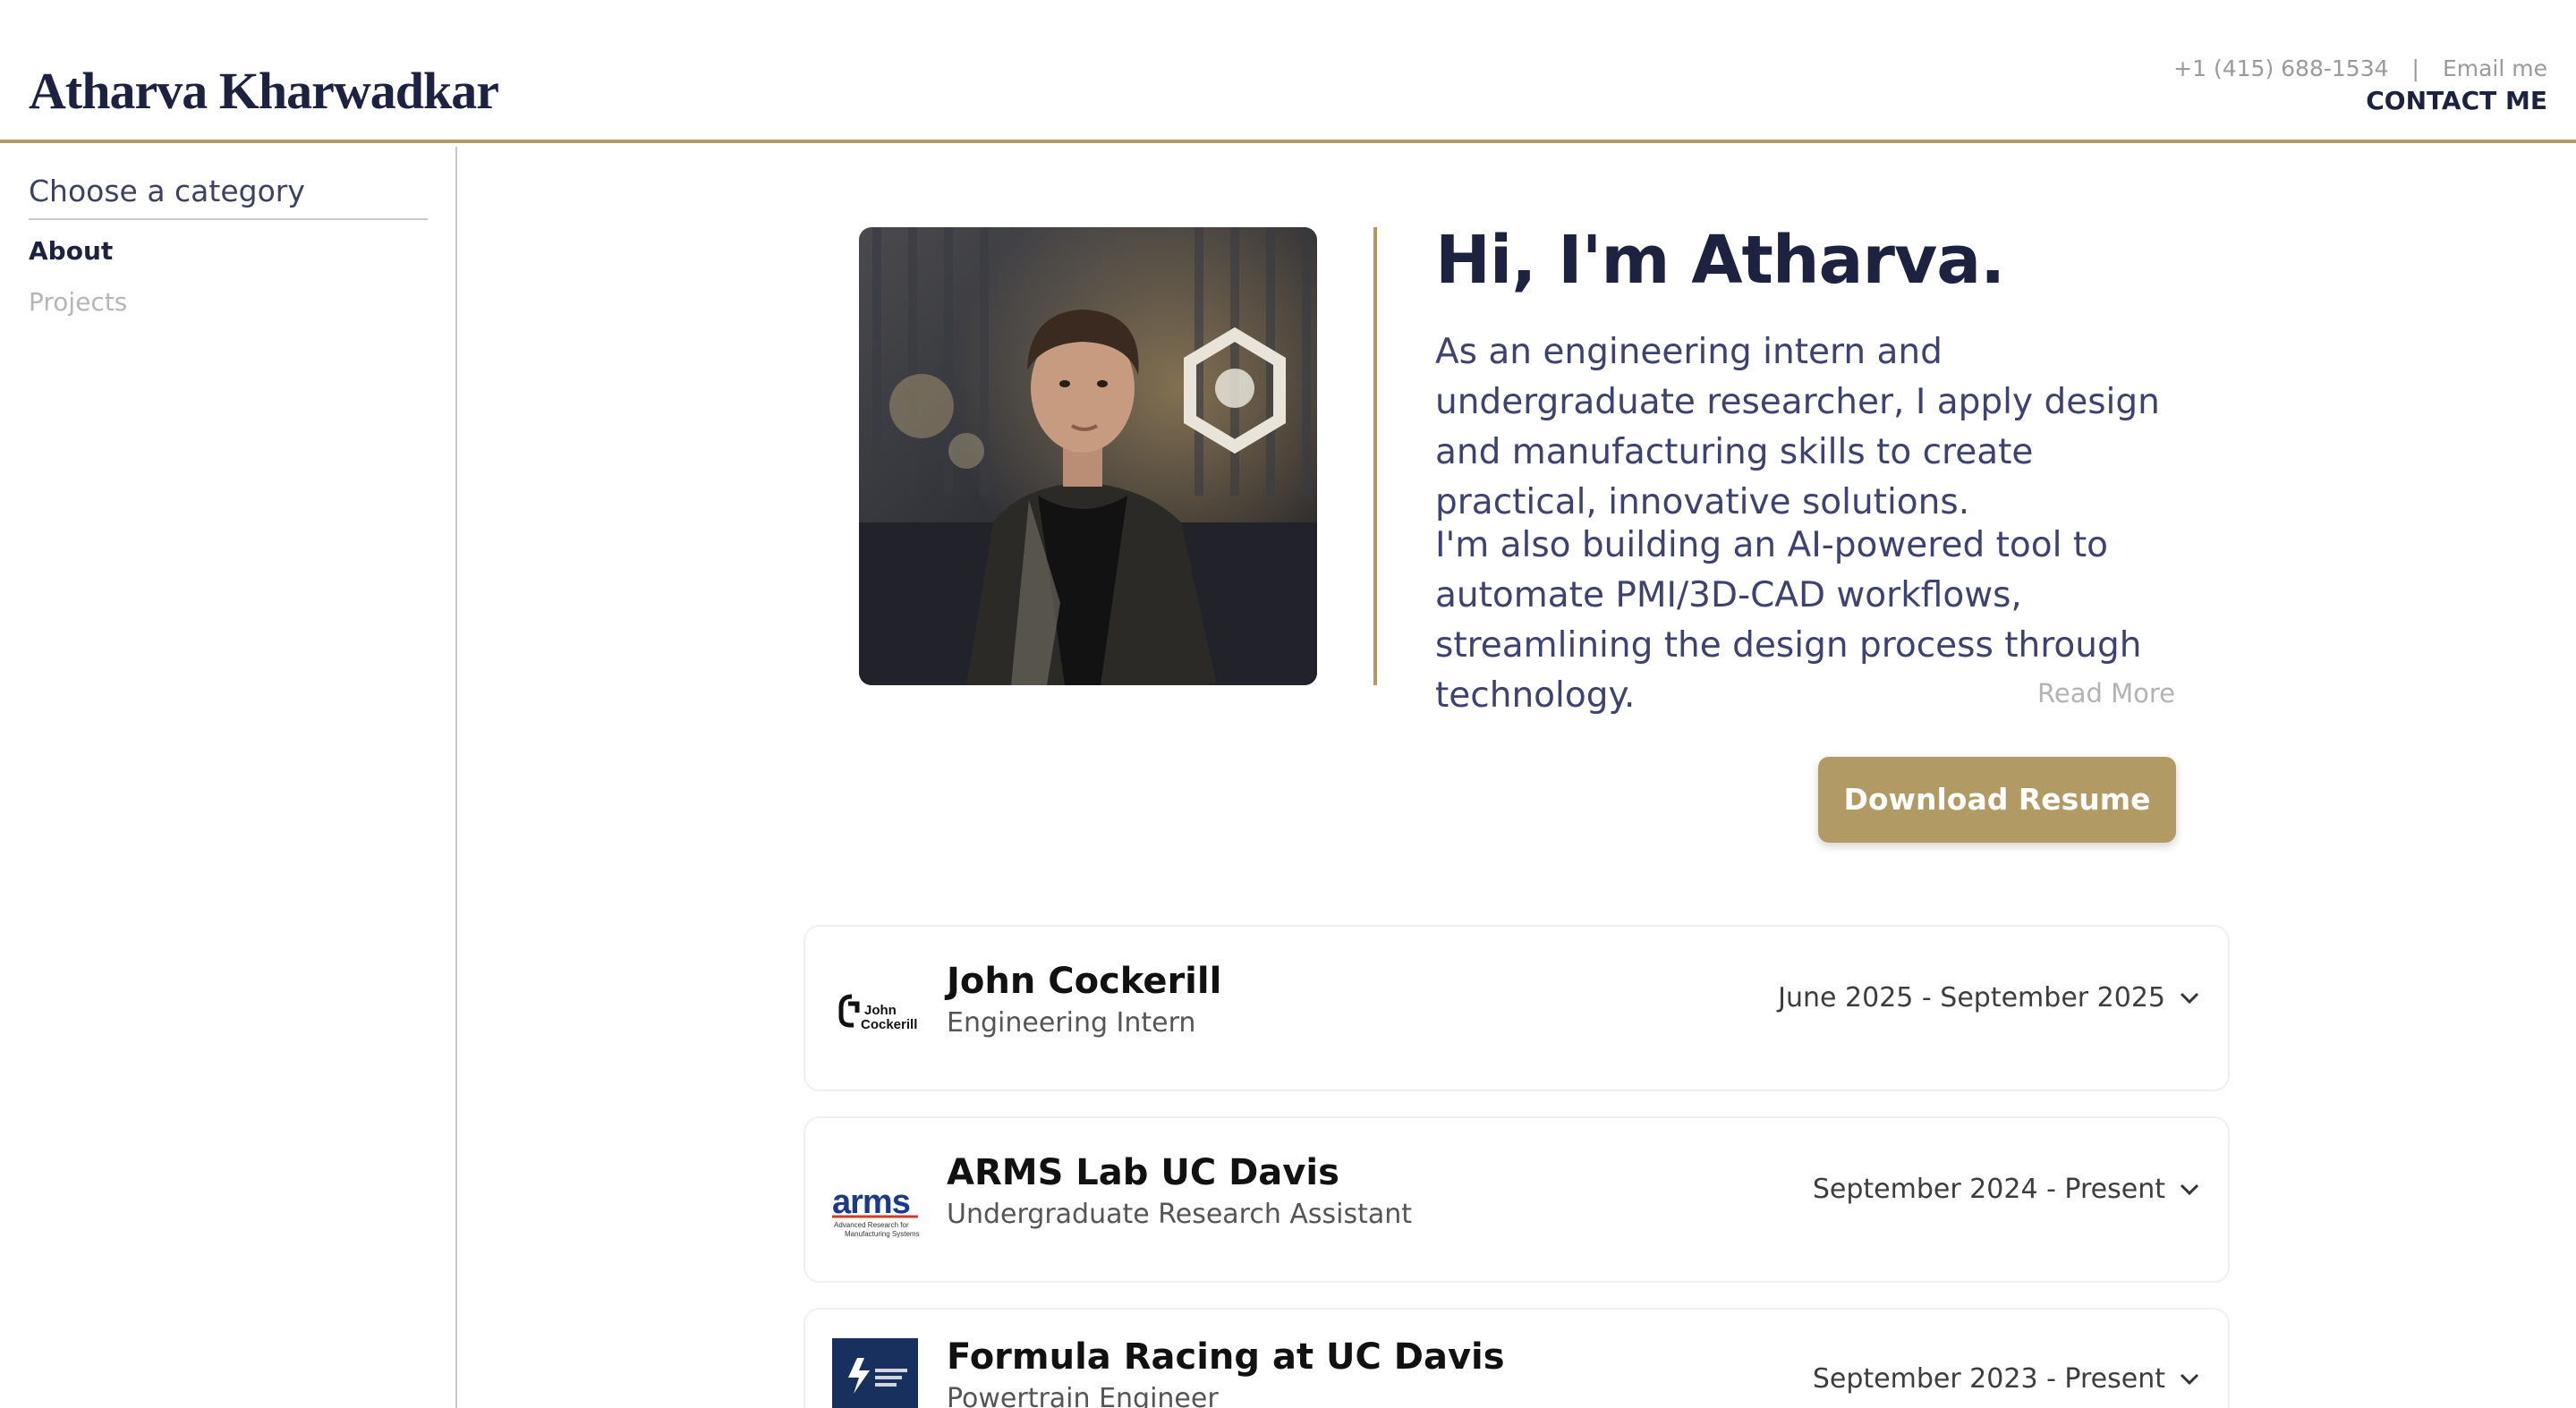  Describe the element at coordinates (1226, 1357) in the screenshot. I see `experience-company: Formula Racing at UC Davis` at that location.